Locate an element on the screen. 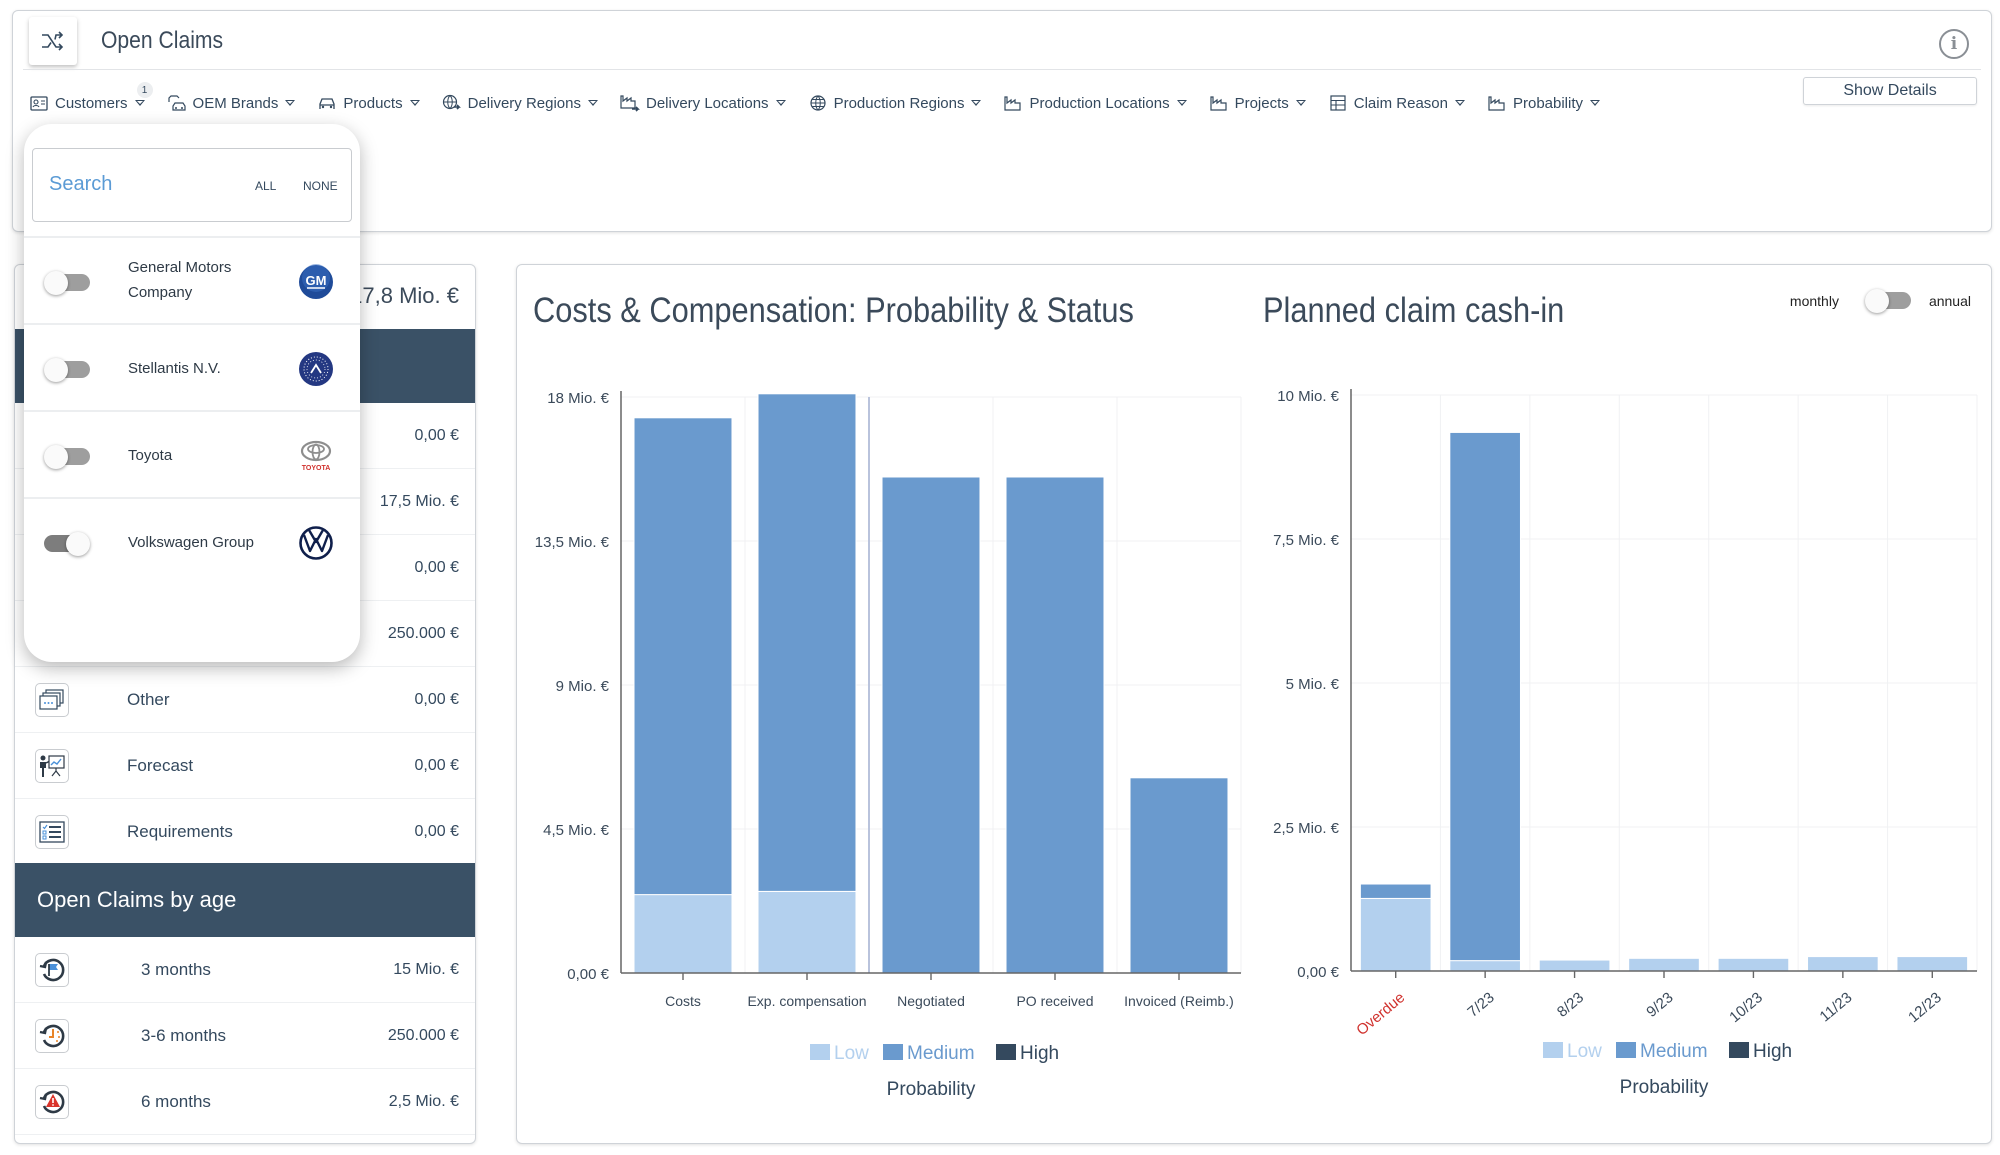 This screenshot has width=2000, height=1155. filter-delivery-regions: Delivery Regions is located at coordinates (520, 103).